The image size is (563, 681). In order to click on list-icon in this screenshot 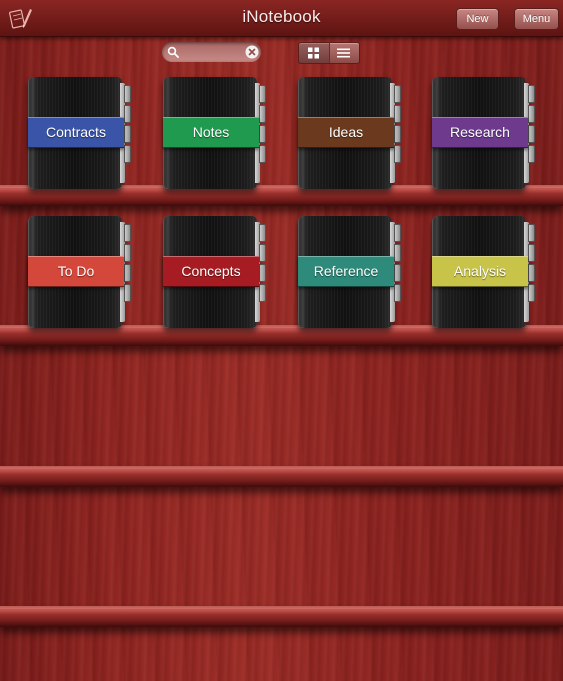, I will do `click(343, 53)`.